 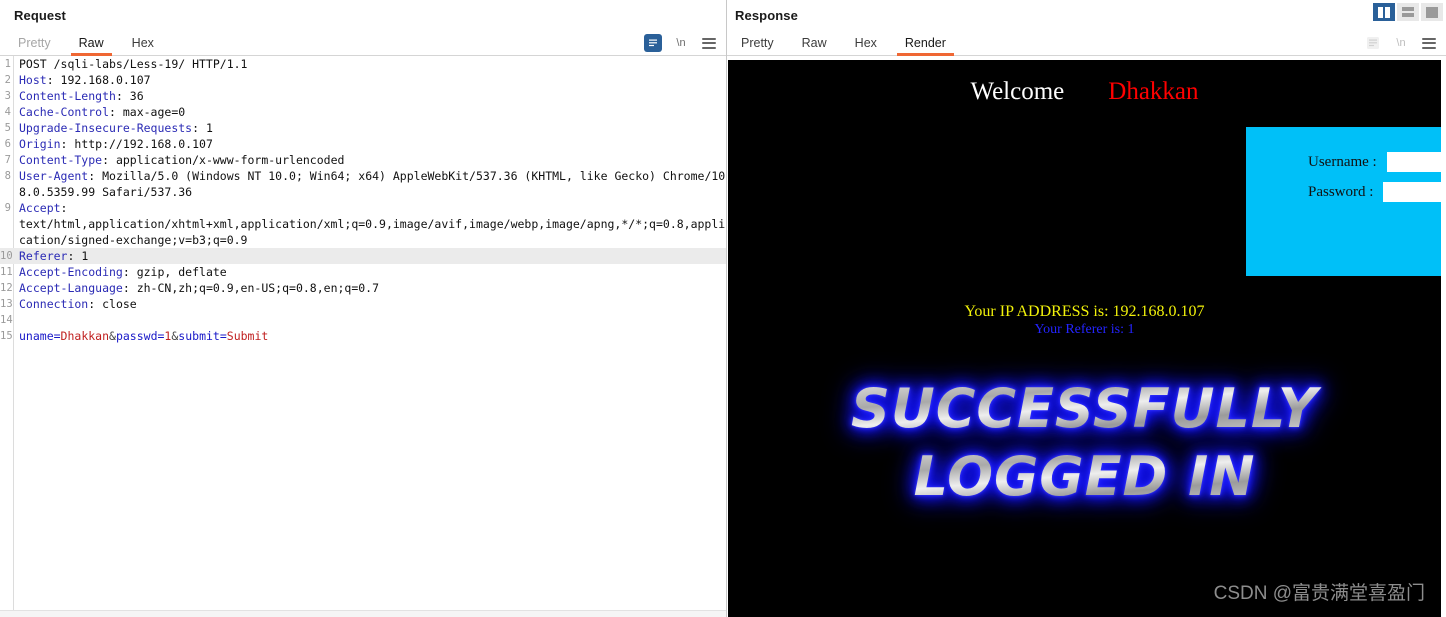 I want to click on line-number: 5, so click(x=7, y=128).